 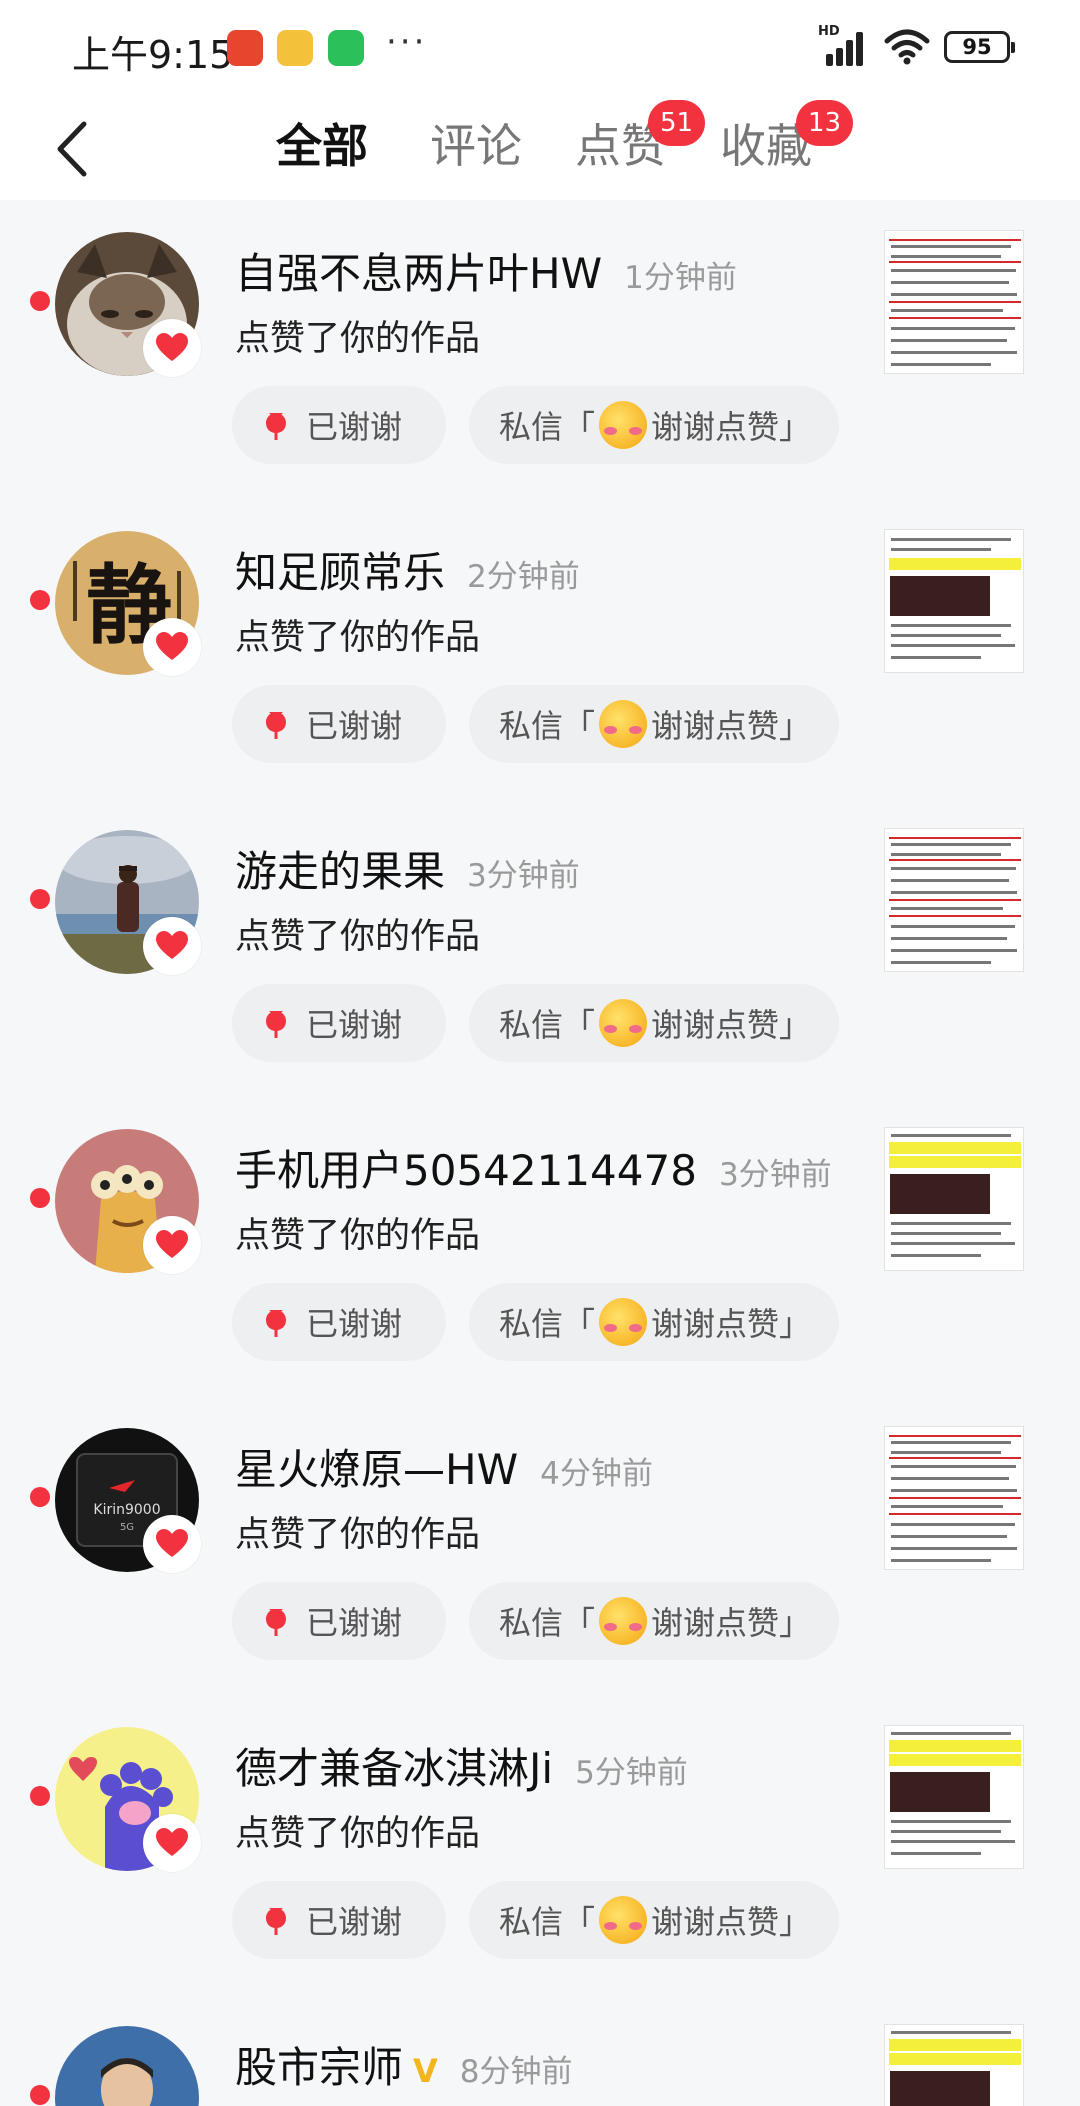 What do you see at coordinates (425, 2071) in the screenshot?
I see `verified-icon: V` at bounding box center [425, 2071].